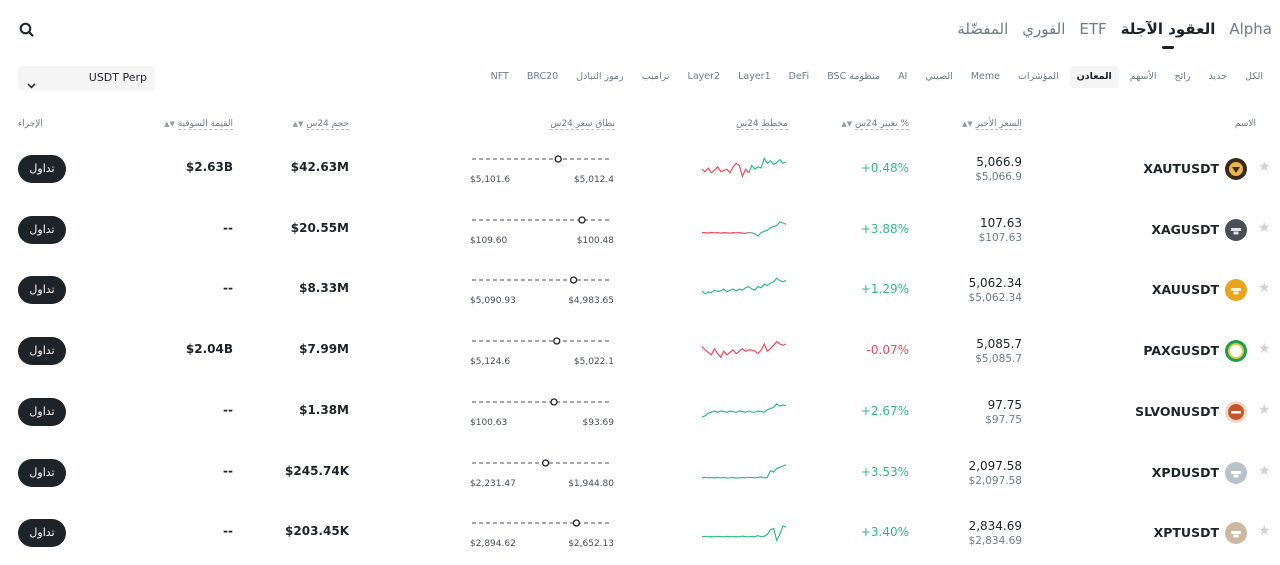  I want to click on tether-gold-icon, so click(1236, 169).